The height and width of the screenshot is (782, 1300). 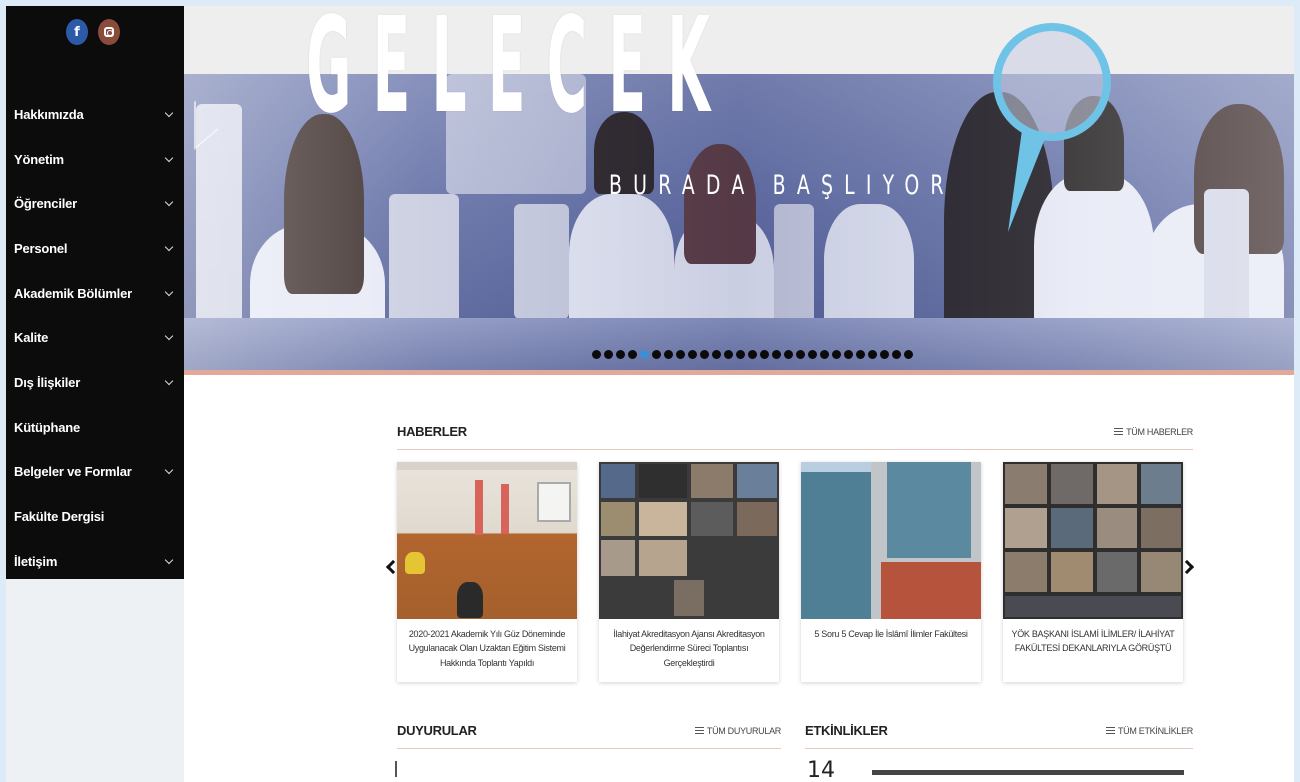 I want to click on sidebar-item-label: Fakülte Dergisi, so click(x=59, y=517).